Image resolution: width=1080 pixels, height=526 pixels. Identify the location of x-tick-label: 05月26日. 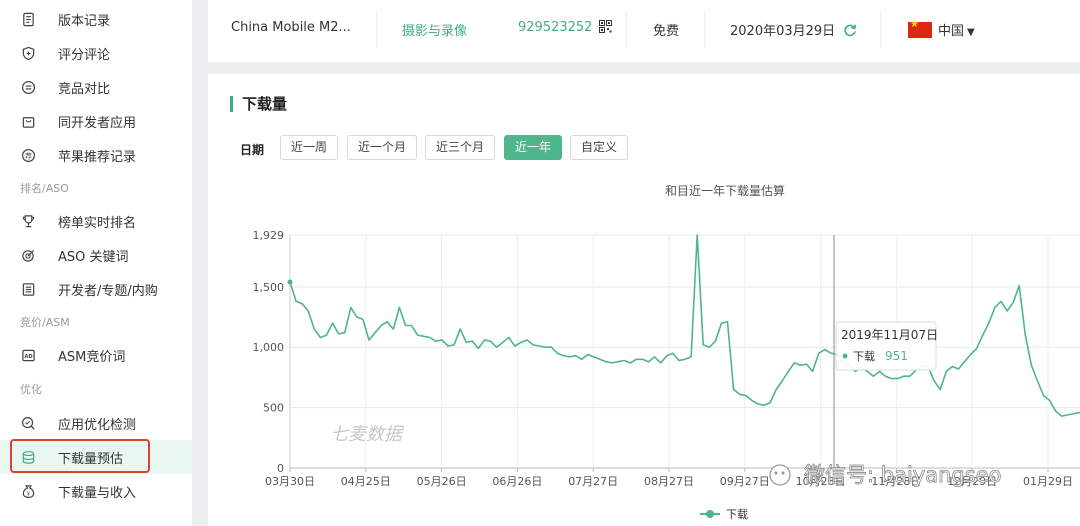
(442, 481).